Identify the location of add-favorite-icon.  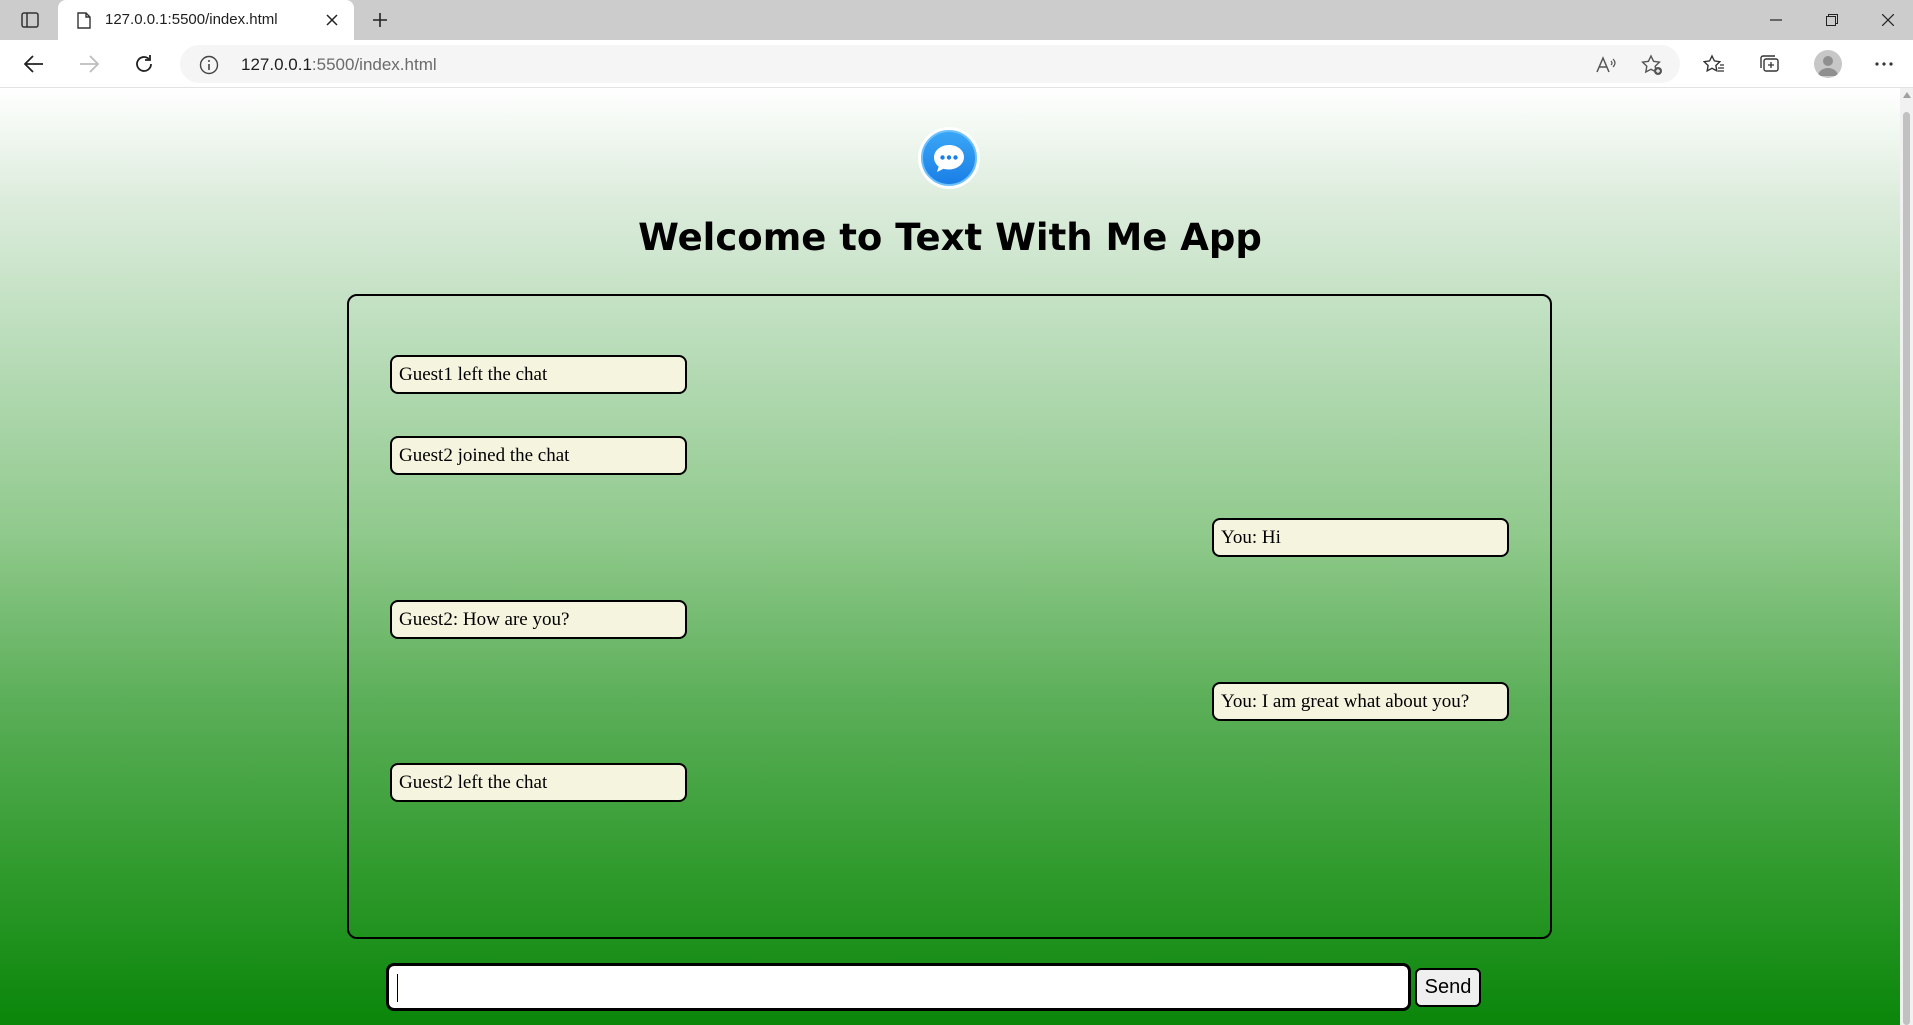
(1652, 65).